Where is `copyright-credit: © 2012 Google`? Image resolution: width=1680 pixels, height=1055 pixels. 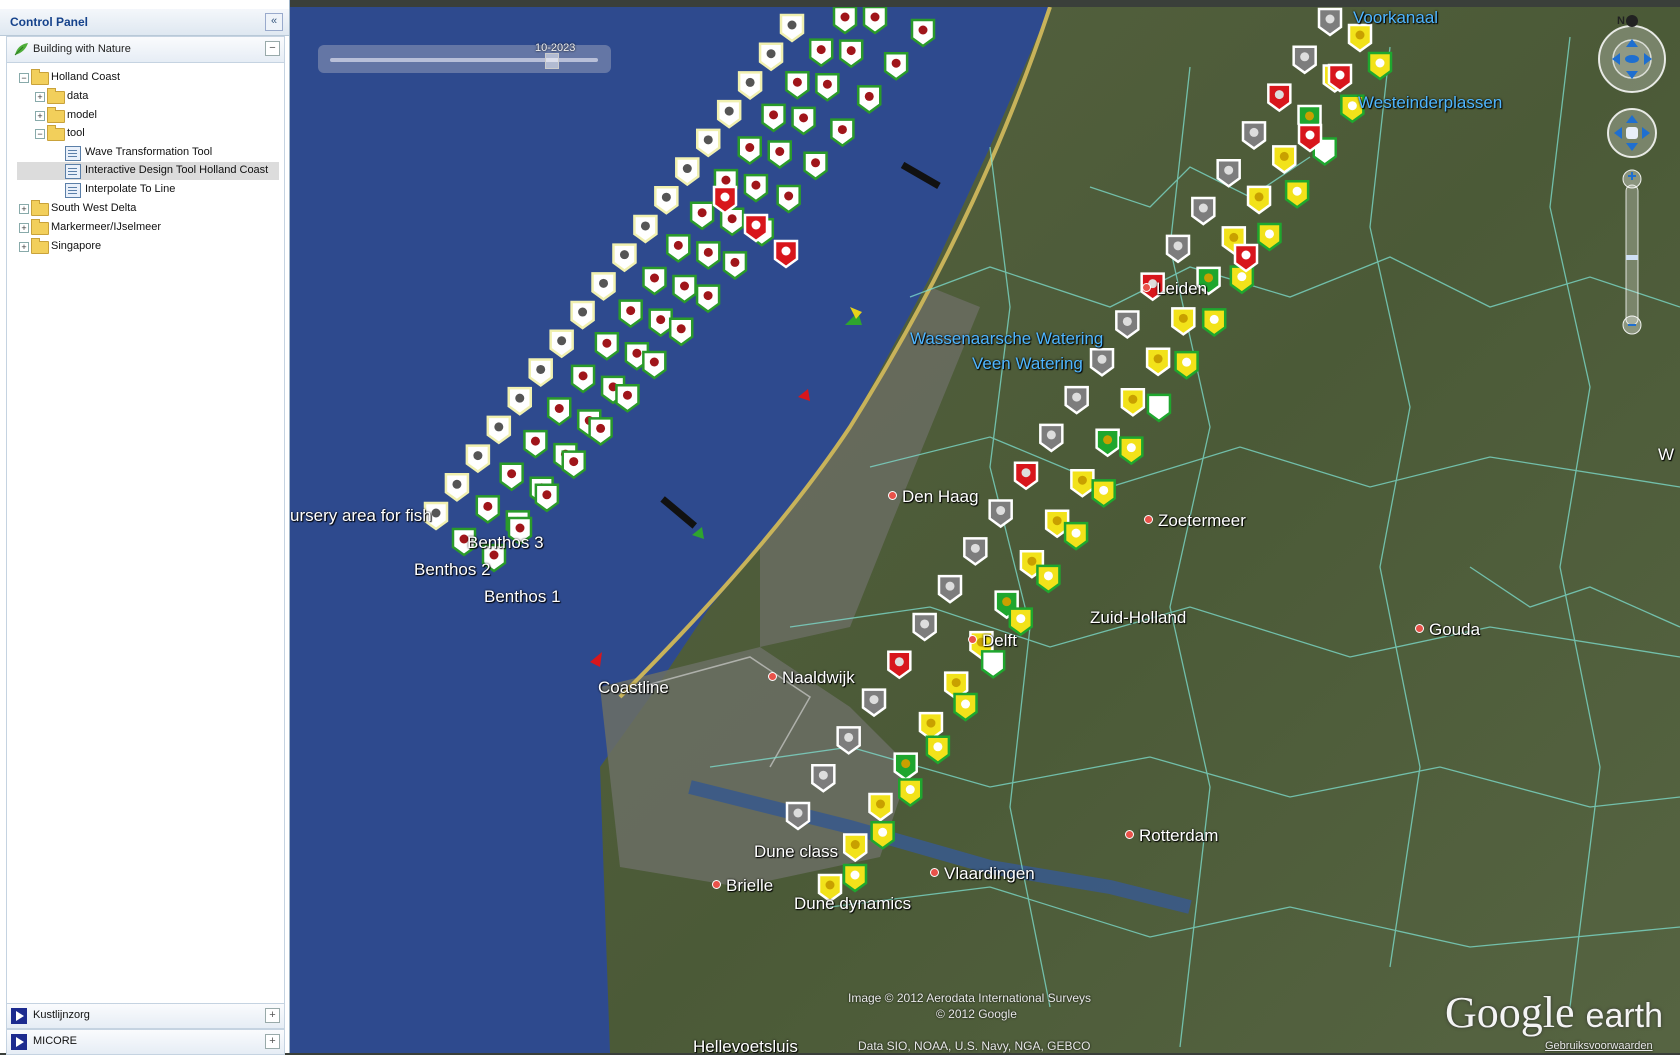
copyright-credit: © 2012 Google is located at coordinates (976, 1014).